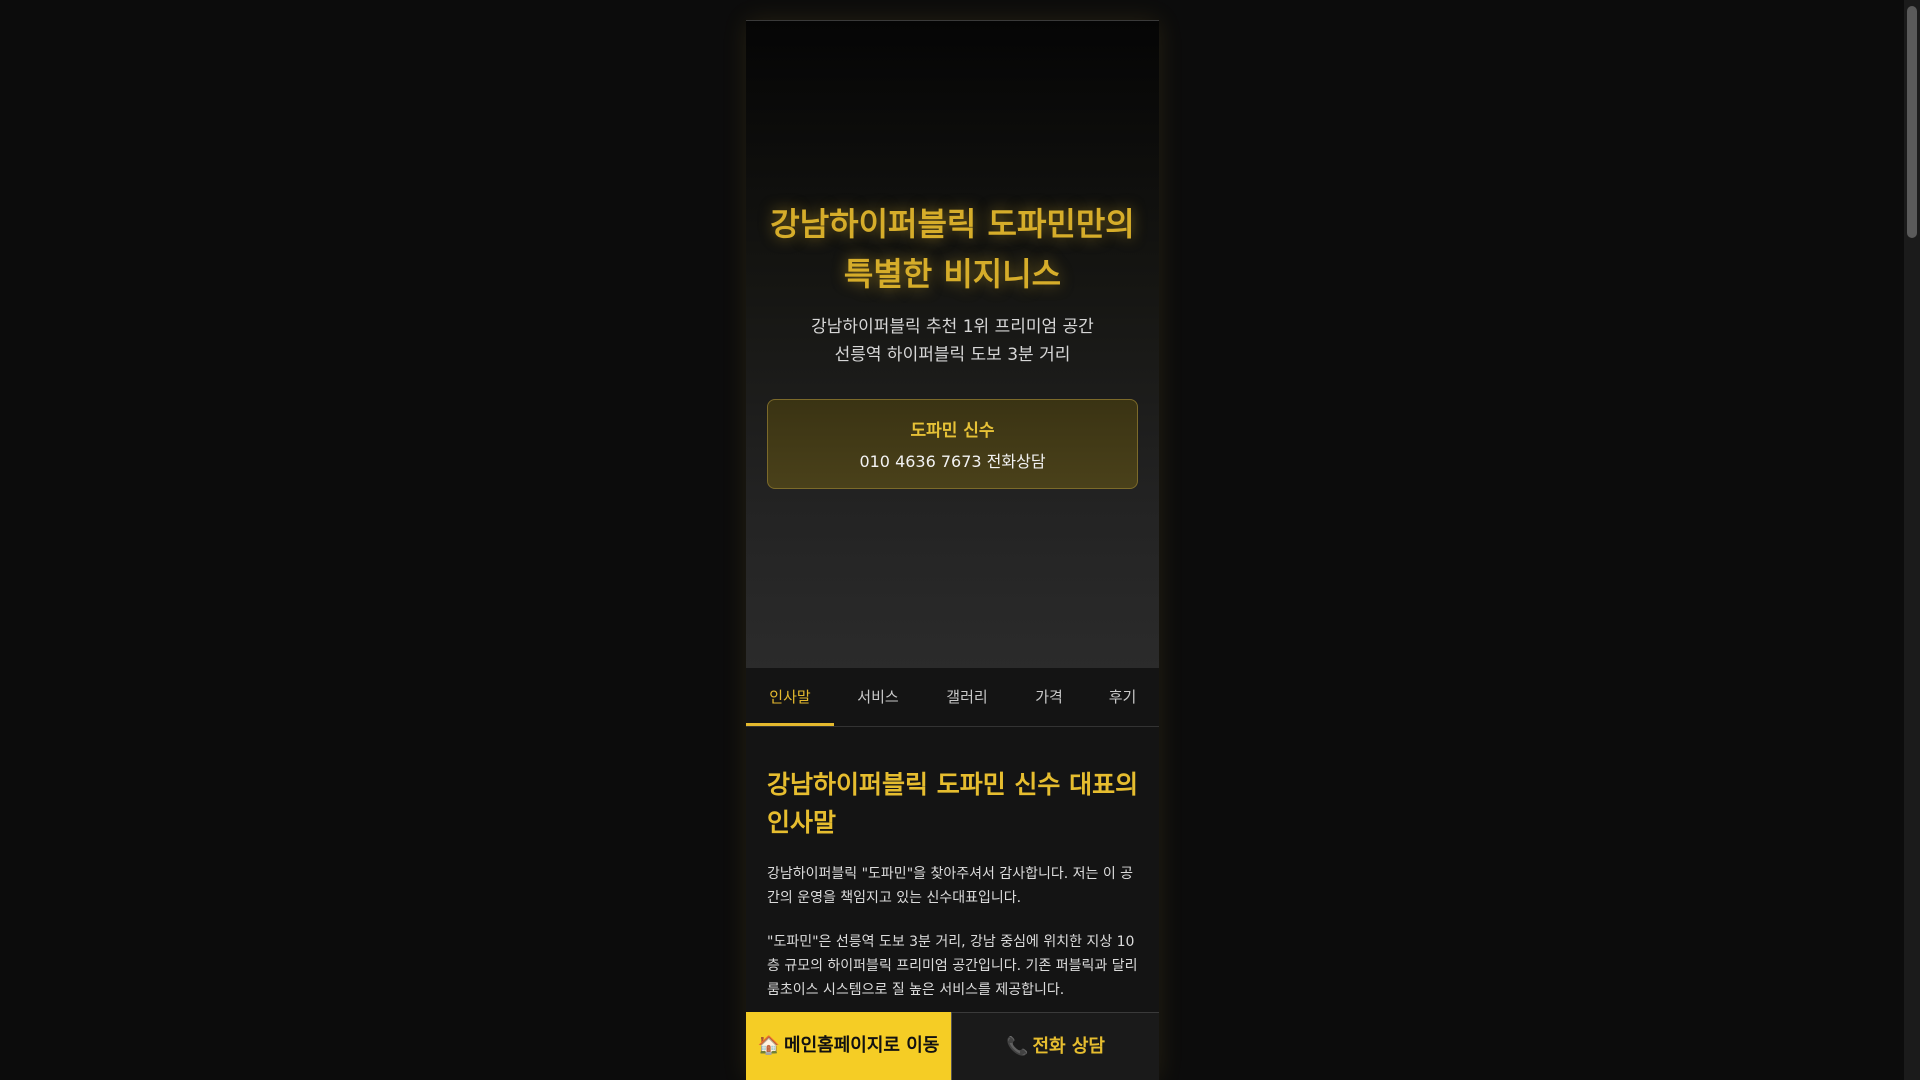 This screenshot has height=1080, width=1920. Describe the element at coordinates (862, 1045) in the screenshot. I see `main-homepage-label: 메인홈페이지로 이동` at that location.